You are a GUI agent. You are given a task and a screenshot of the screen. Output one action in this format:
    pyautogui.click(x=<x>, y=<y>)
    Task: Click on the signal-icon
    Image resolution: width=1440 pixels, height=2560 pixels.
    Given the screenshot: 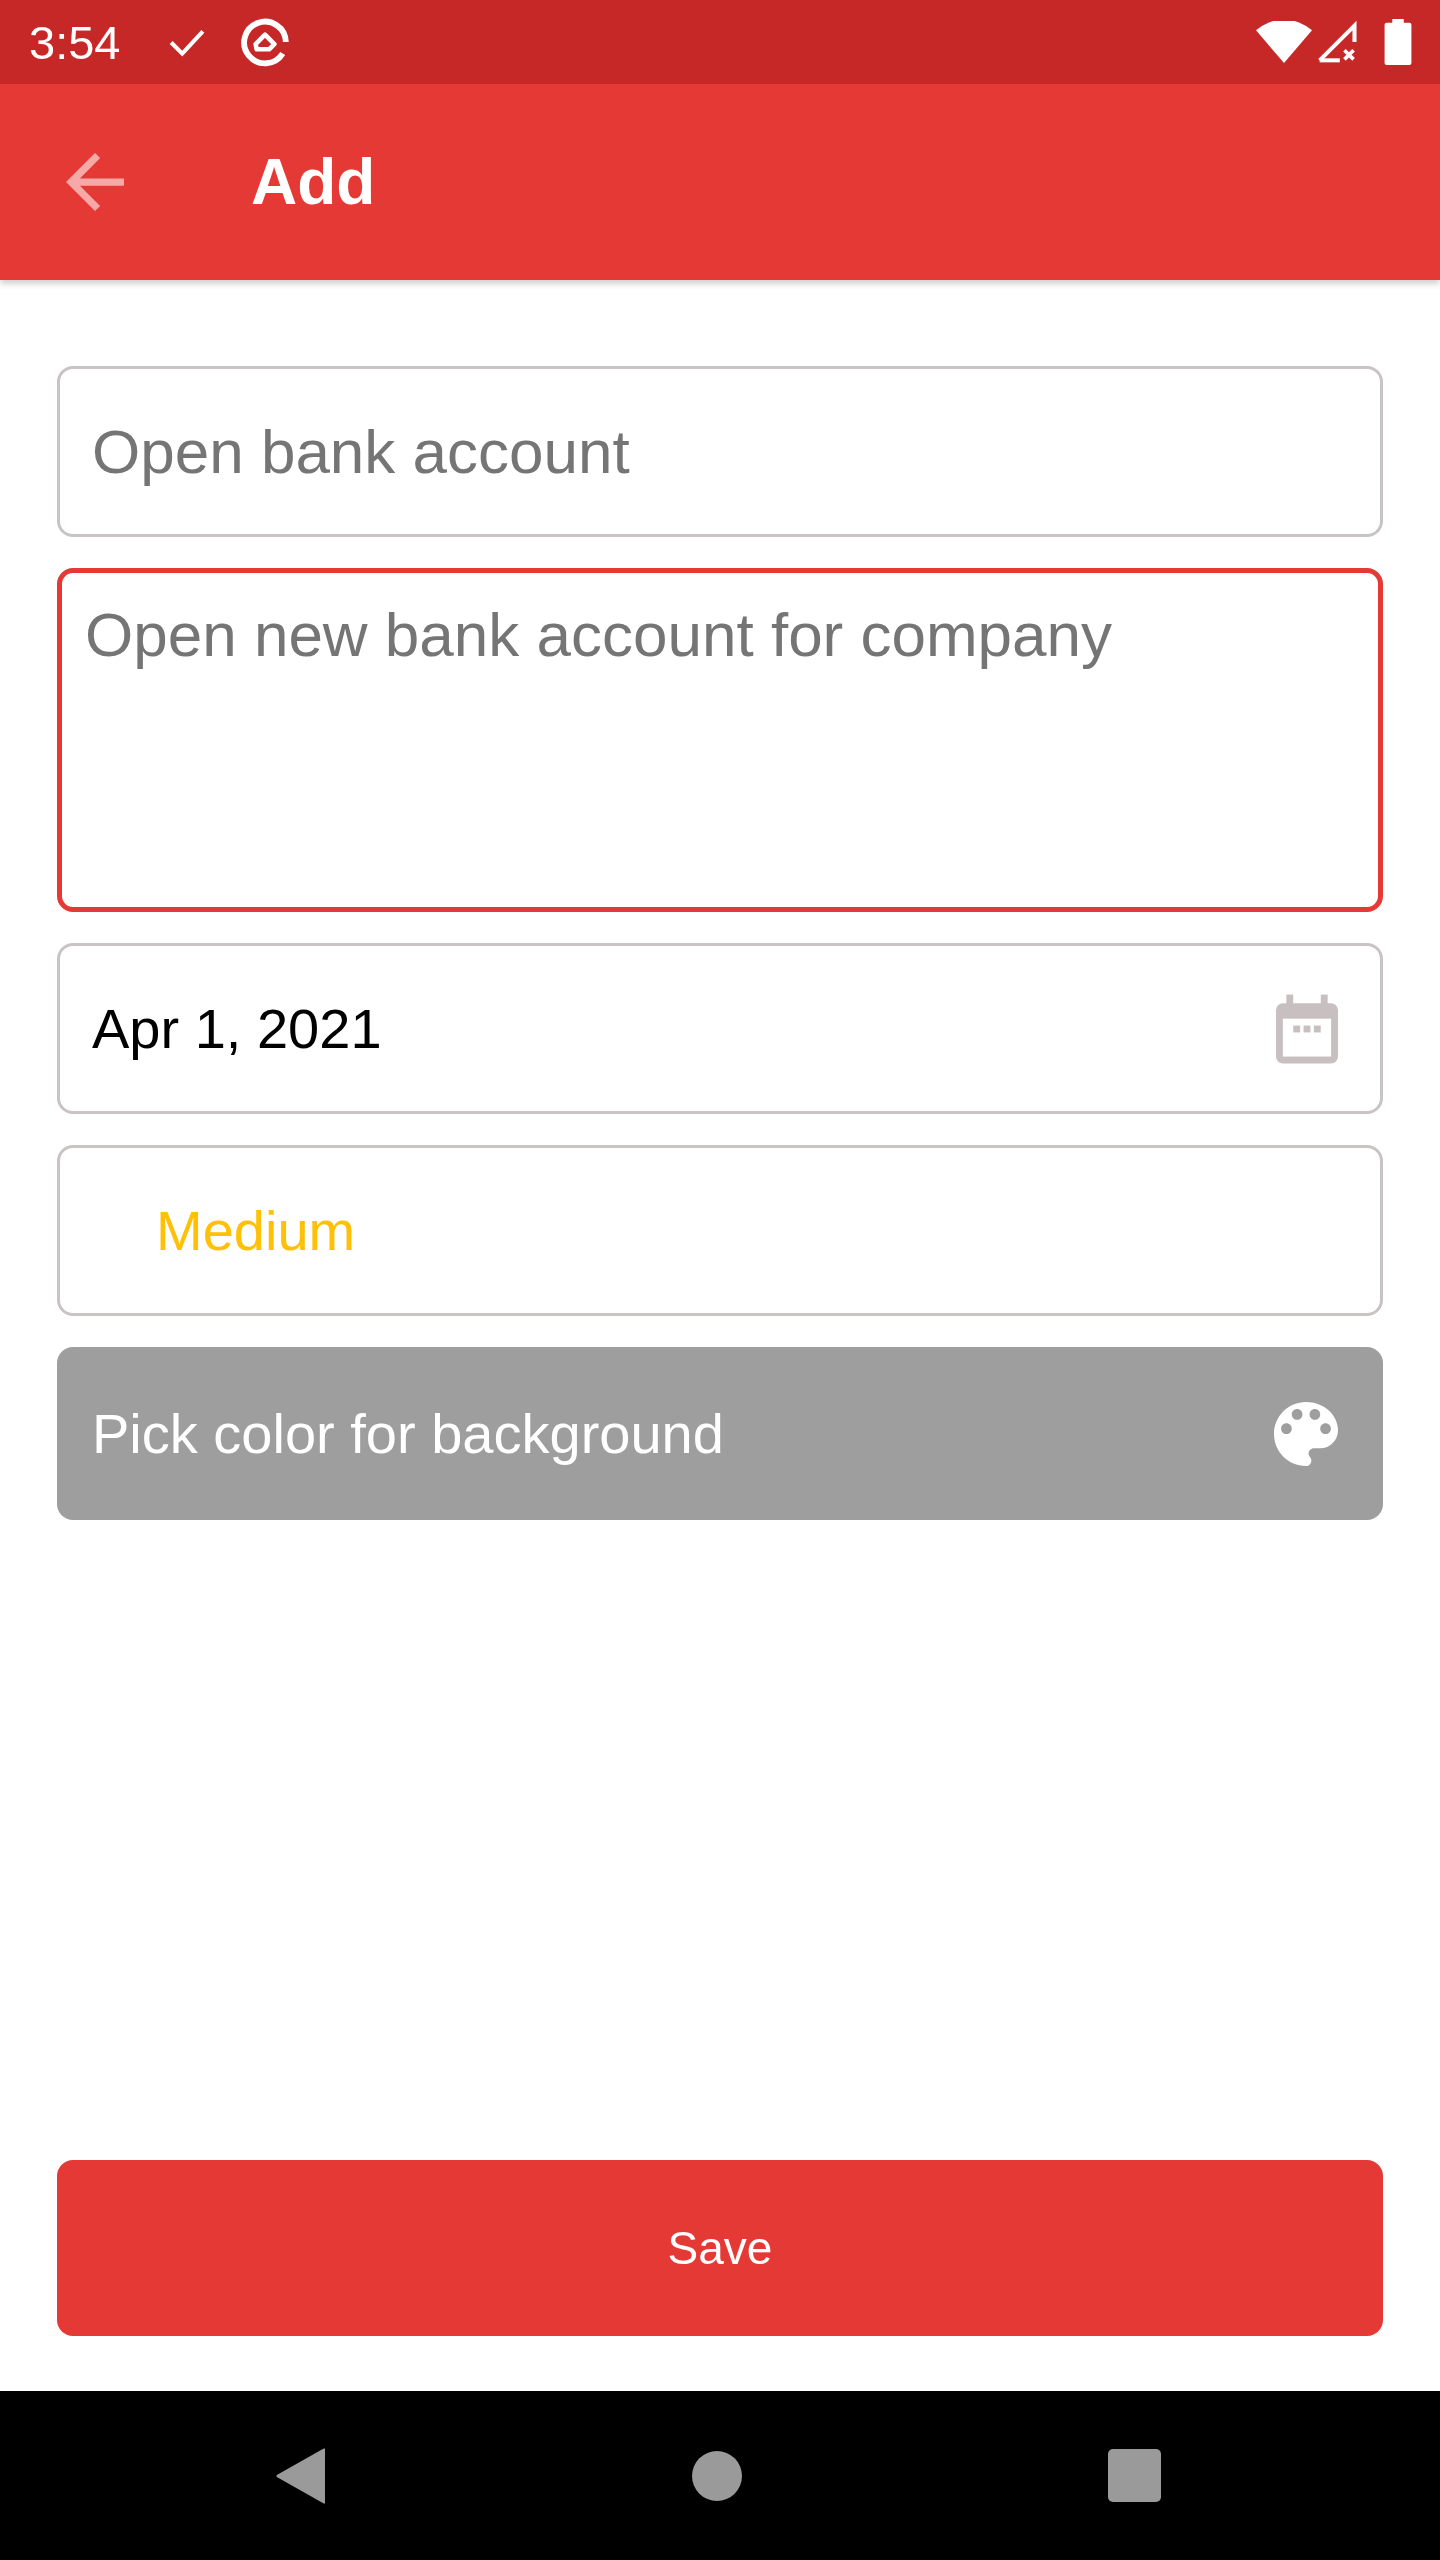 What is the action you would take?
    pyautogui.click(x=1338, y=42)
    